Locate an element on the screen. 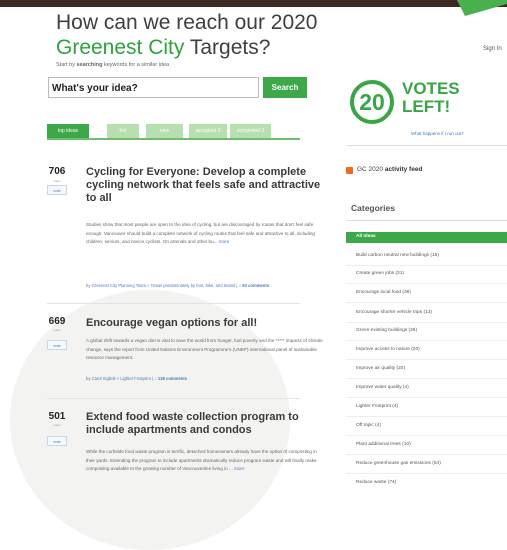 The height and width of the screenshot is (550, 507). idea-tabs: top ideas hot new accepted 3 completed 3 is located at coordinates (167, 131).